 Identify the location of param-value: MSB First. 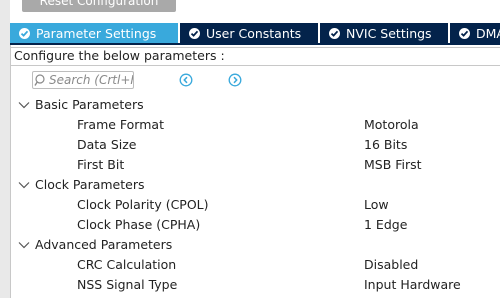
(393, 164).